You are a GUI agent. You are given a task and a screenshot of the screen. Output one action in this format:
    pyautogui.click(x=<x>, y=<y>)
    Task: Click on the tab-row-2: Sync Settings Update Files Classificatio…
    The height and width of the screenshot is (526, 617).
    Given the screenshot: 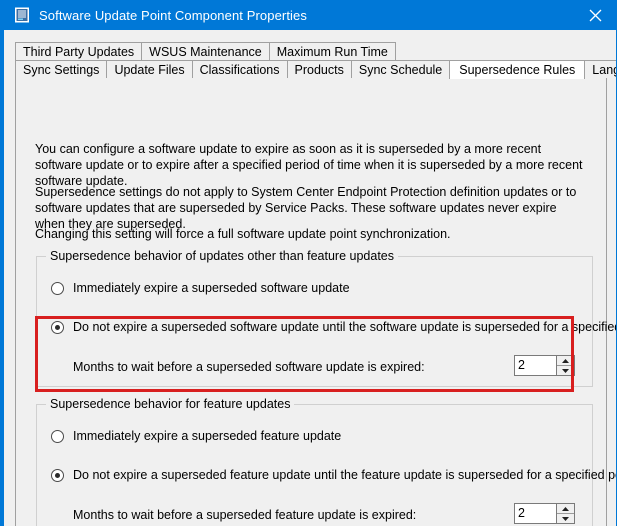 What is the action you would take?
    pyautogui.click(x=315, y=69)
    